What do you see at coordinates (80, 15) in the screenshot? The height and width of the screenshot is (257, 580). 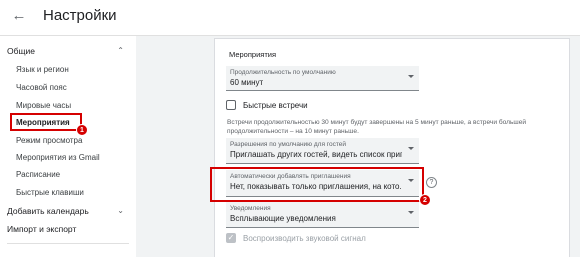 I see `page-title: Настройки` at bounding box center [80, 15].